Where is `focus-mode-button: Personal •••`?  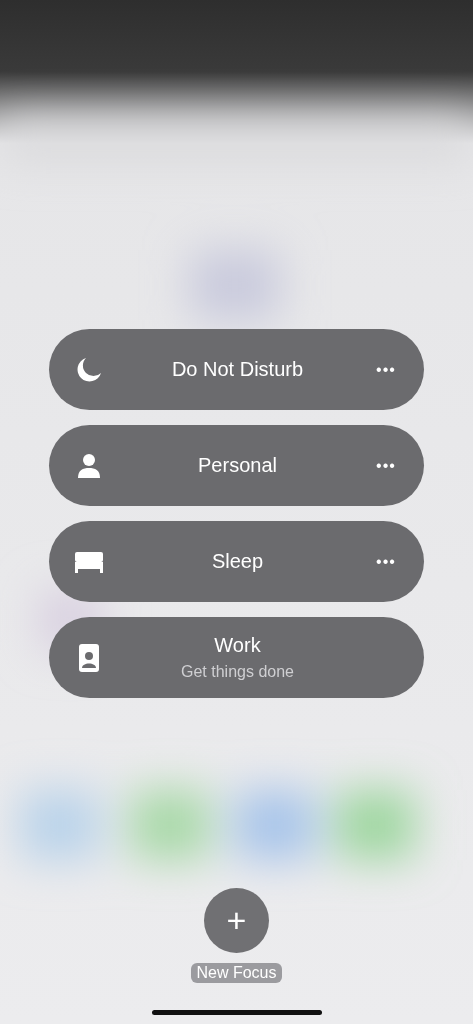 focus-mode-button: Personal ••• is located at coordinates (236, 465).